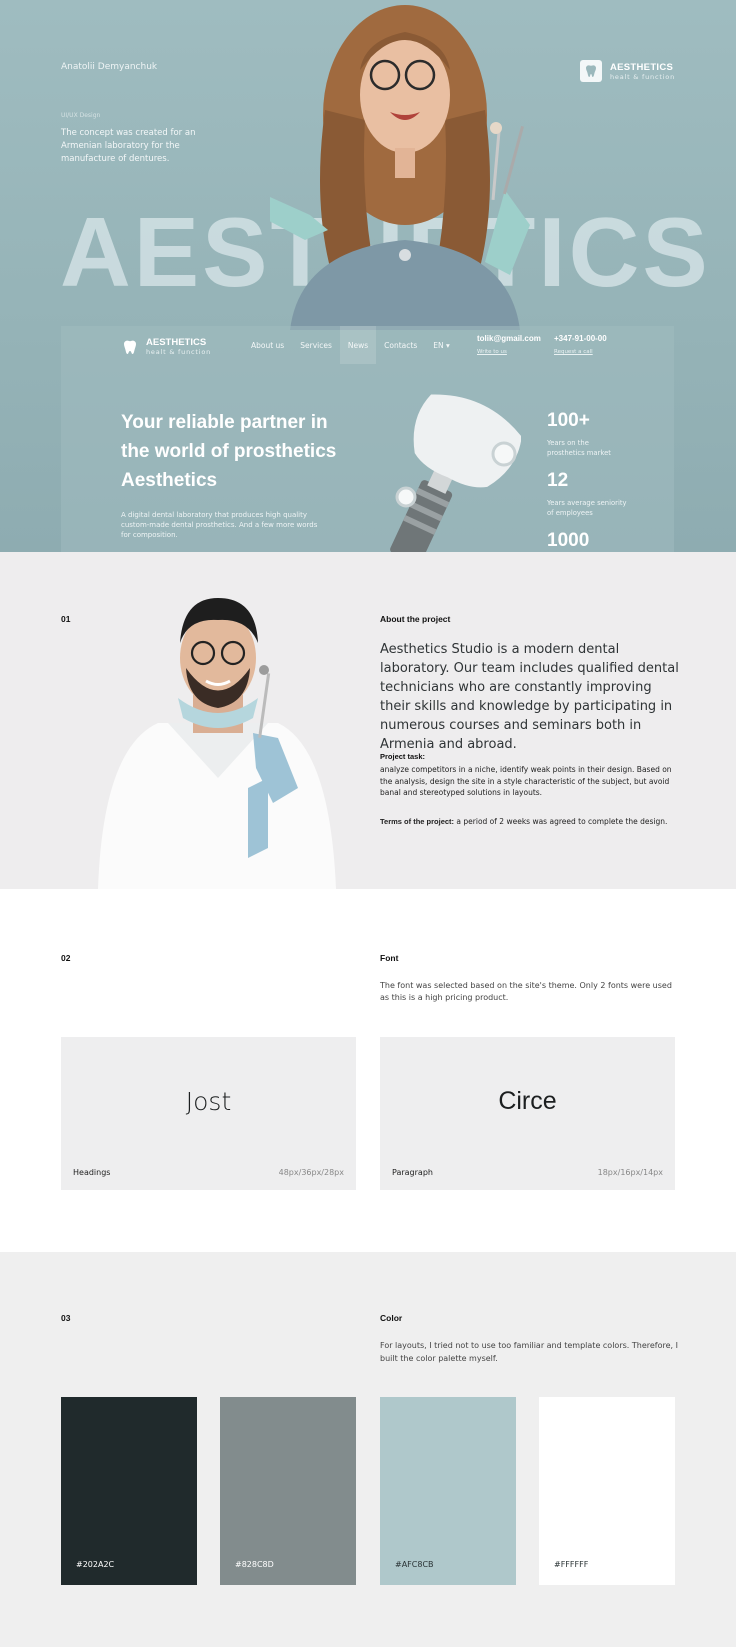 This screenshot has width=736, height=1647. I want to click on font-usage-label: Headings, so click(92, 1172).